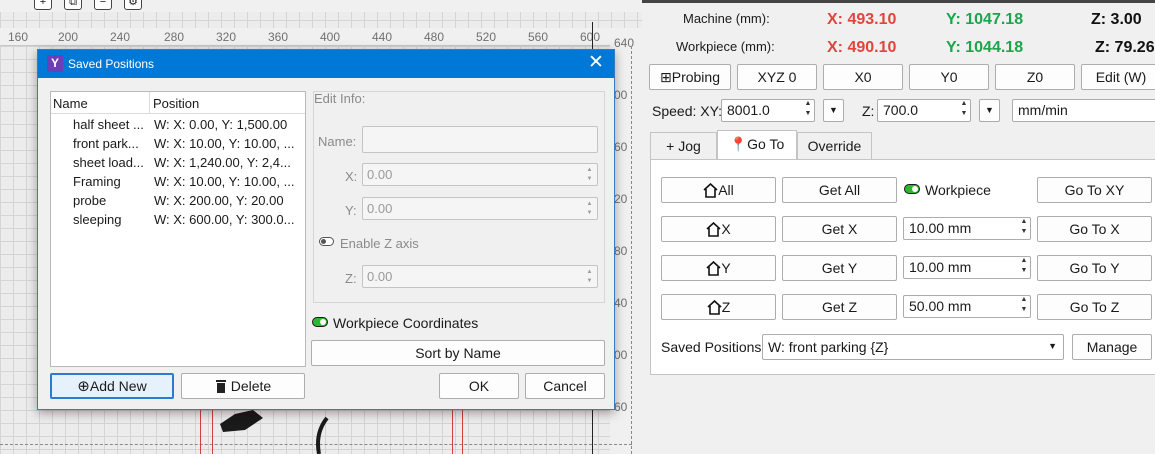 The image size is (1155, 454). What do you see at coordinates (70, 103) in the screenshot?
I see `column-header-name: Name` at bounding box center [70, 103].